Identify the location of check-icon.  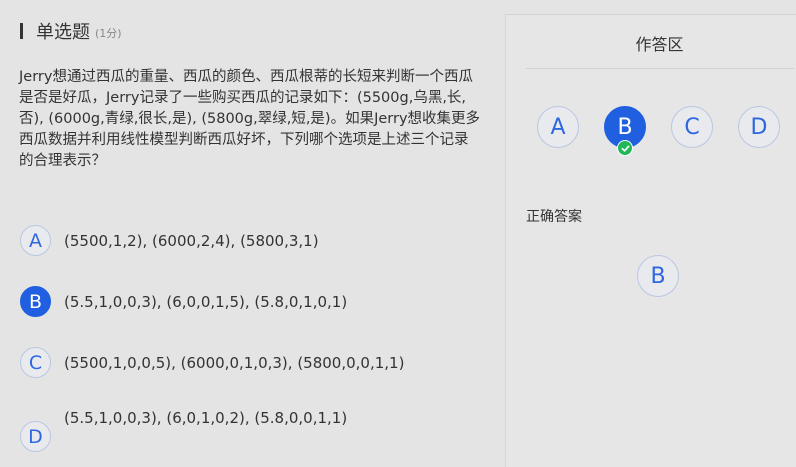
(625, 148).